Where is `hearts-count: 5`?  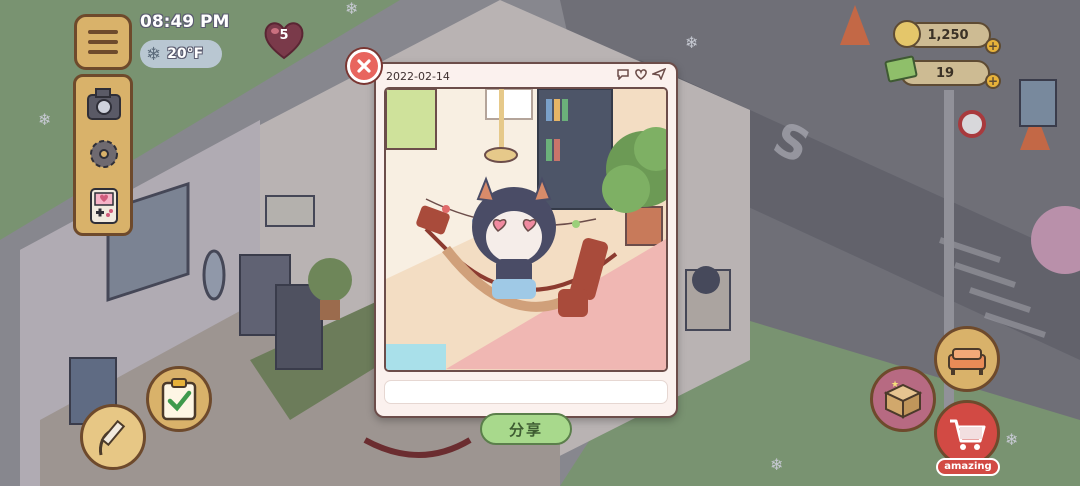
hearts-count: 5 is located at coordinates (284, 35).